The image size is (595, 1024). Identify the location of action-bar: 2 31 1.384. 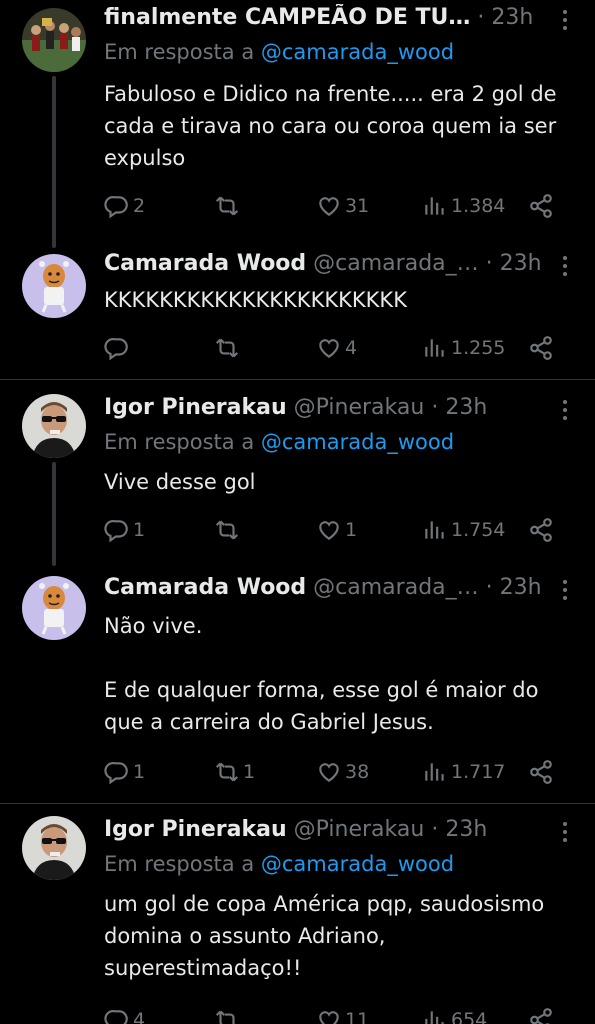
(339, 206).